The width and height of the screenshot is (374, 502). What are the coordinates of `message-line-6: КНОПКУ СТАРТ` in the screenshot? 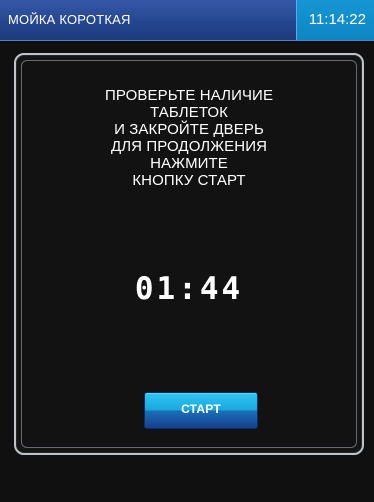 It's located at (189, 180).